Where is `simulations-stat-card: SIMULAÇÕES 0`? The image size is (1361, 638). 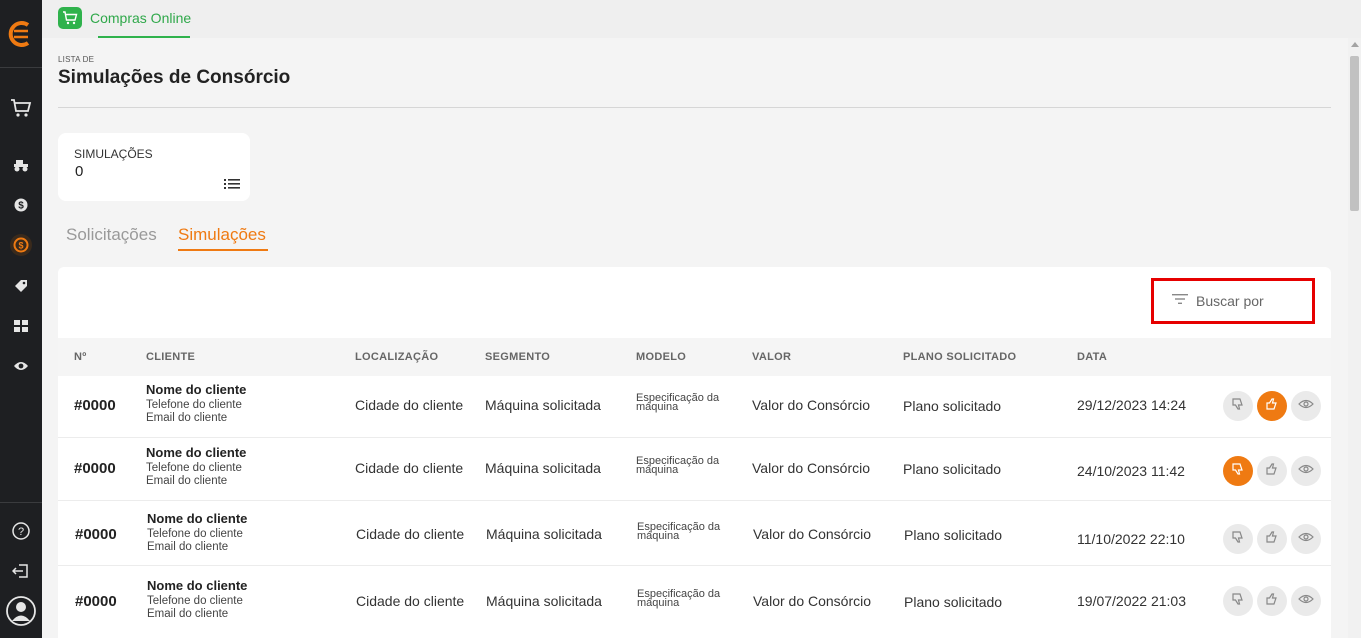
simulations-stat-card: SIMULAÇÕES 0 is located at coordinates (154, 167).